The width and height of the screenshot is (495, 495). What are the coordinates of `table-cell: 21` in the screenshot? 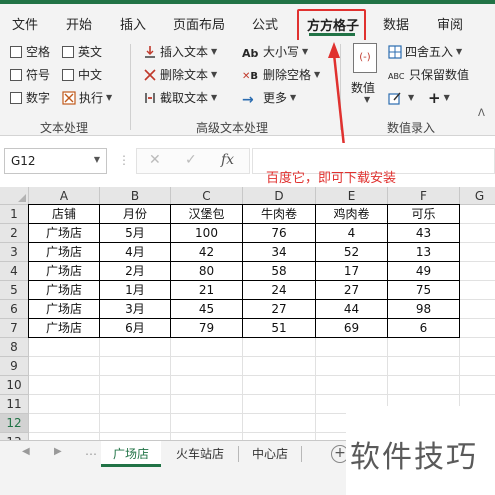 It's located at (206, 290).